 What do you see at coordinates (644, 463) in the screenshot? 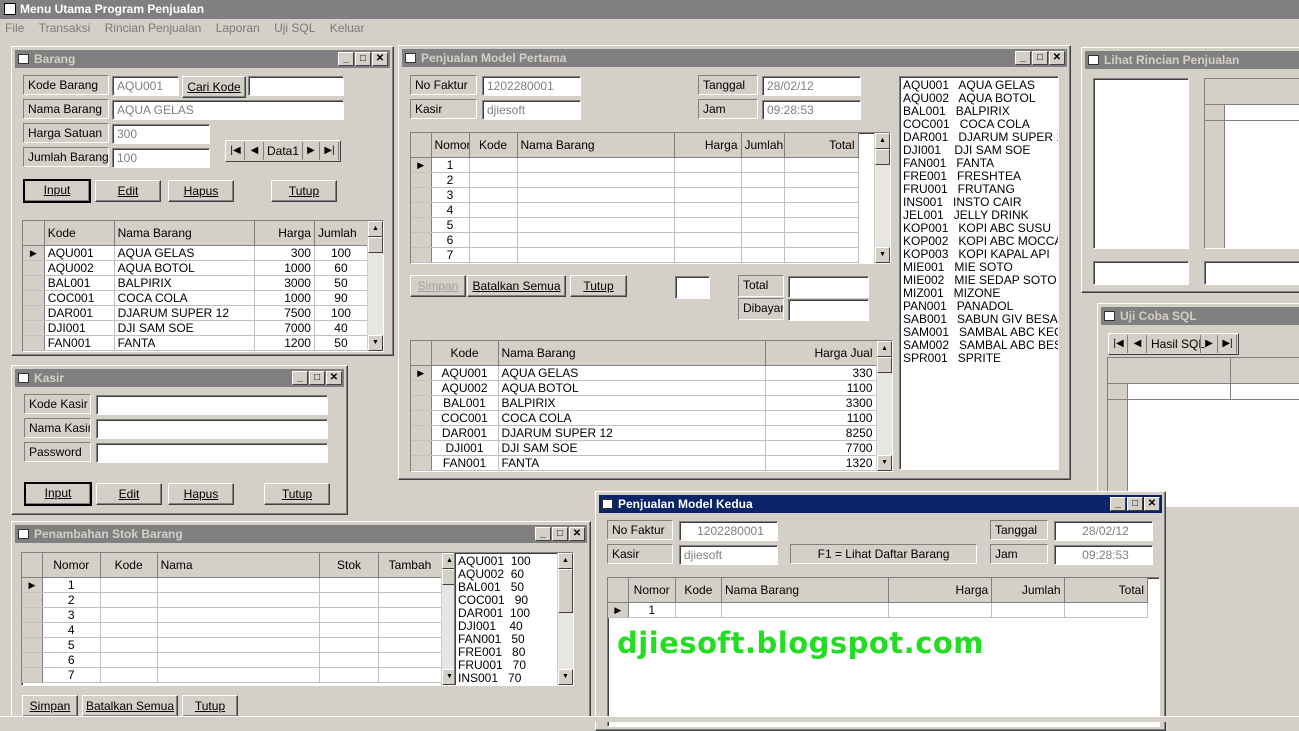
I see `table-row: FAN001 FANTA 1320` at bounding box center [644, 463].